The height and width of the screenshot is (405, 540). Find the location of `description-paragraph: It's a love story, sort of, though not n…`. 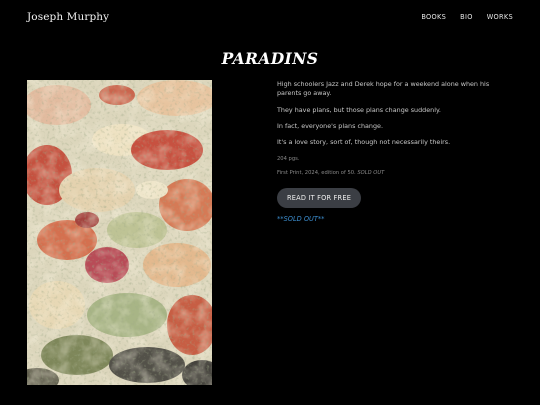

description-paragraph: It's a love story, sort of, though not n… is located at coordinates (364, 142).